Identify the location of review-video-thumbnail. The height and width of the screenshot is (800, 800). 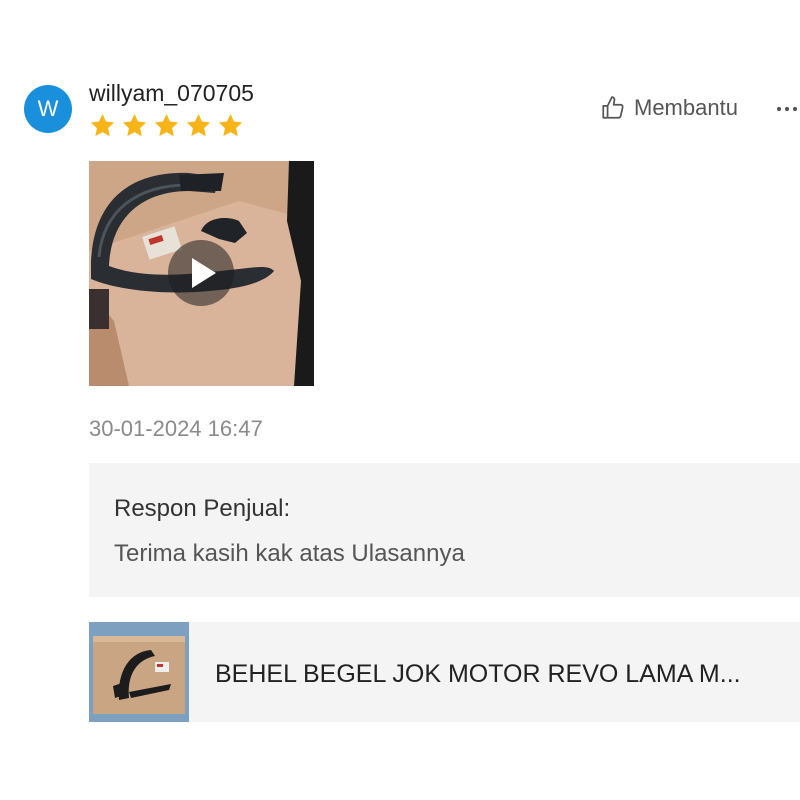
(201, 273).